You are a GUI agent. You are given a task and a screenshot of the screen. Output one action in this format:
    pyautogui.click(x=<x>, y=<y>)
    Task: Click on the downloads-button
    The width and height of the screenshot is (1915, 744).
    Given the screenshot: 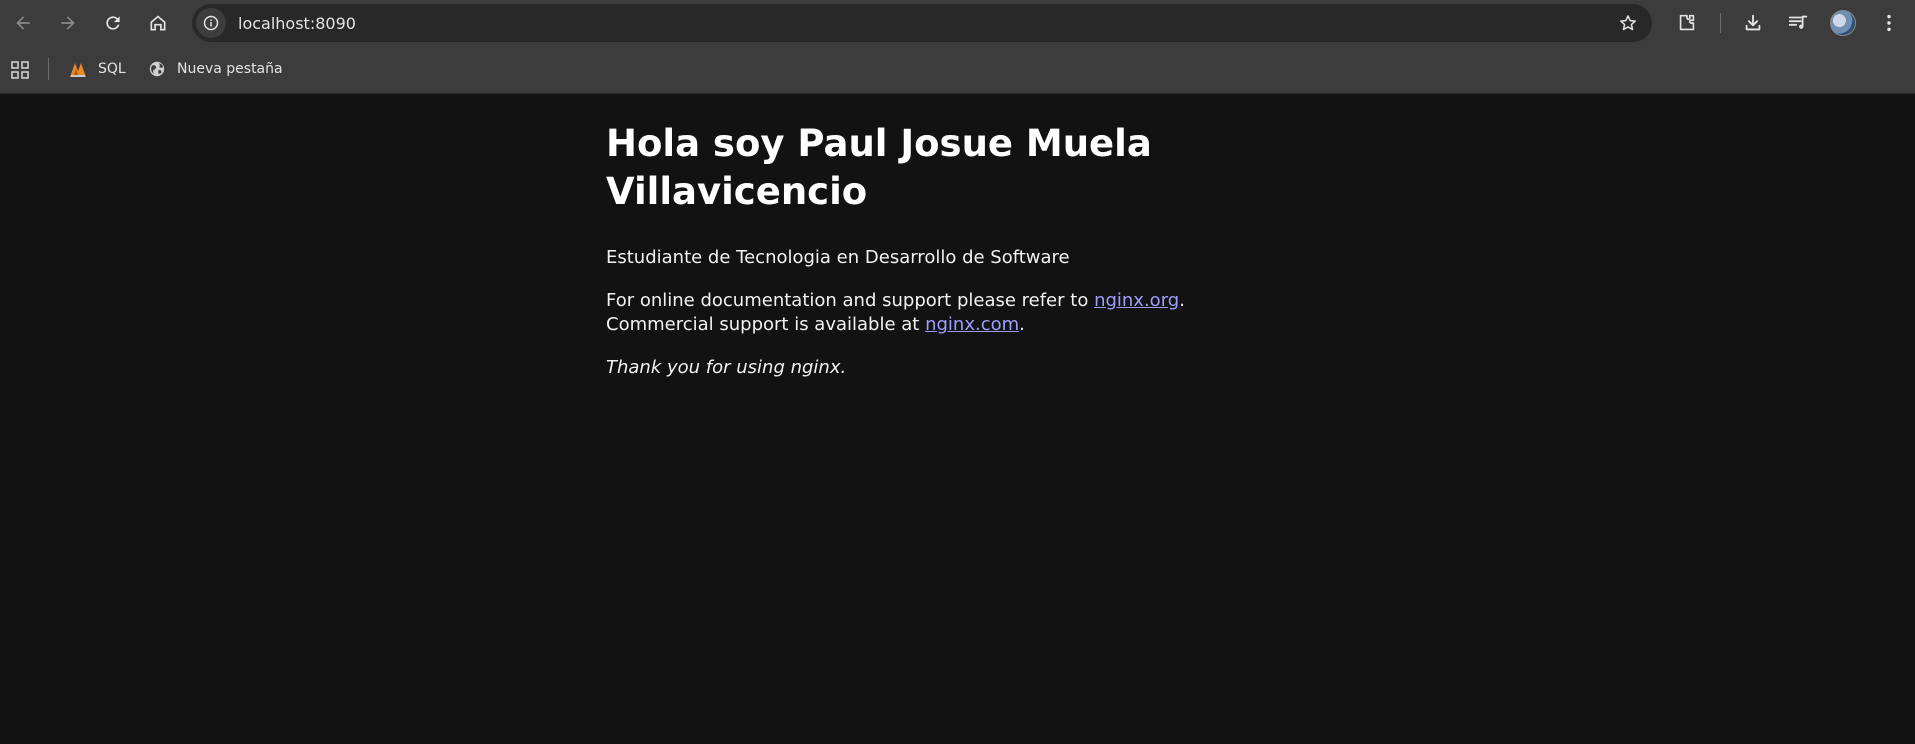 What is the action you would take?
    pyautogui.click(x=1753, y=23)
    